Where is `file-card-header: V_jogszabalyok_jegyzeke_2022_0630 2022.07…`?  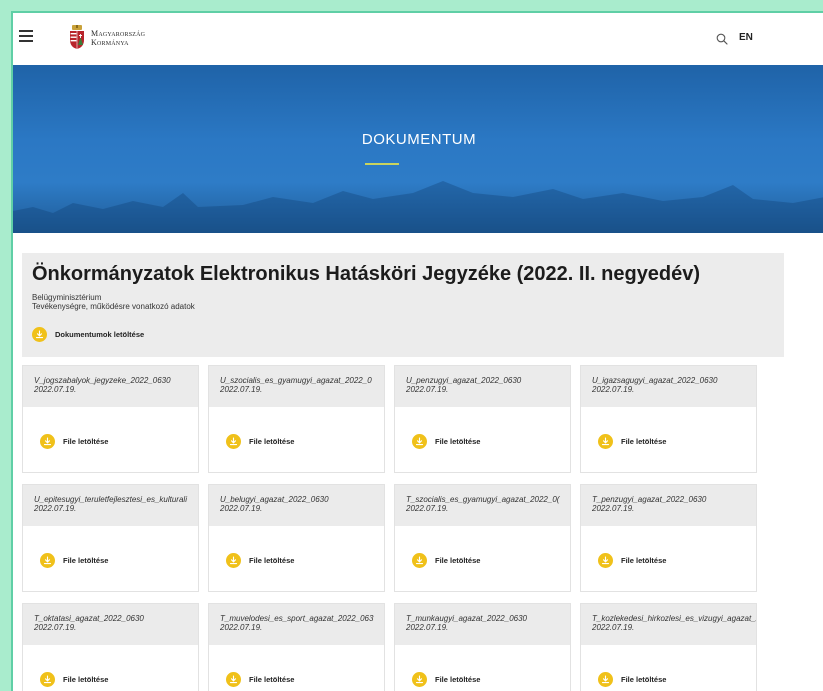 file-card-header: V_jogszabalyok_jegyzeke_2022_0630 2022.07… is located at coordinates (110, 386).